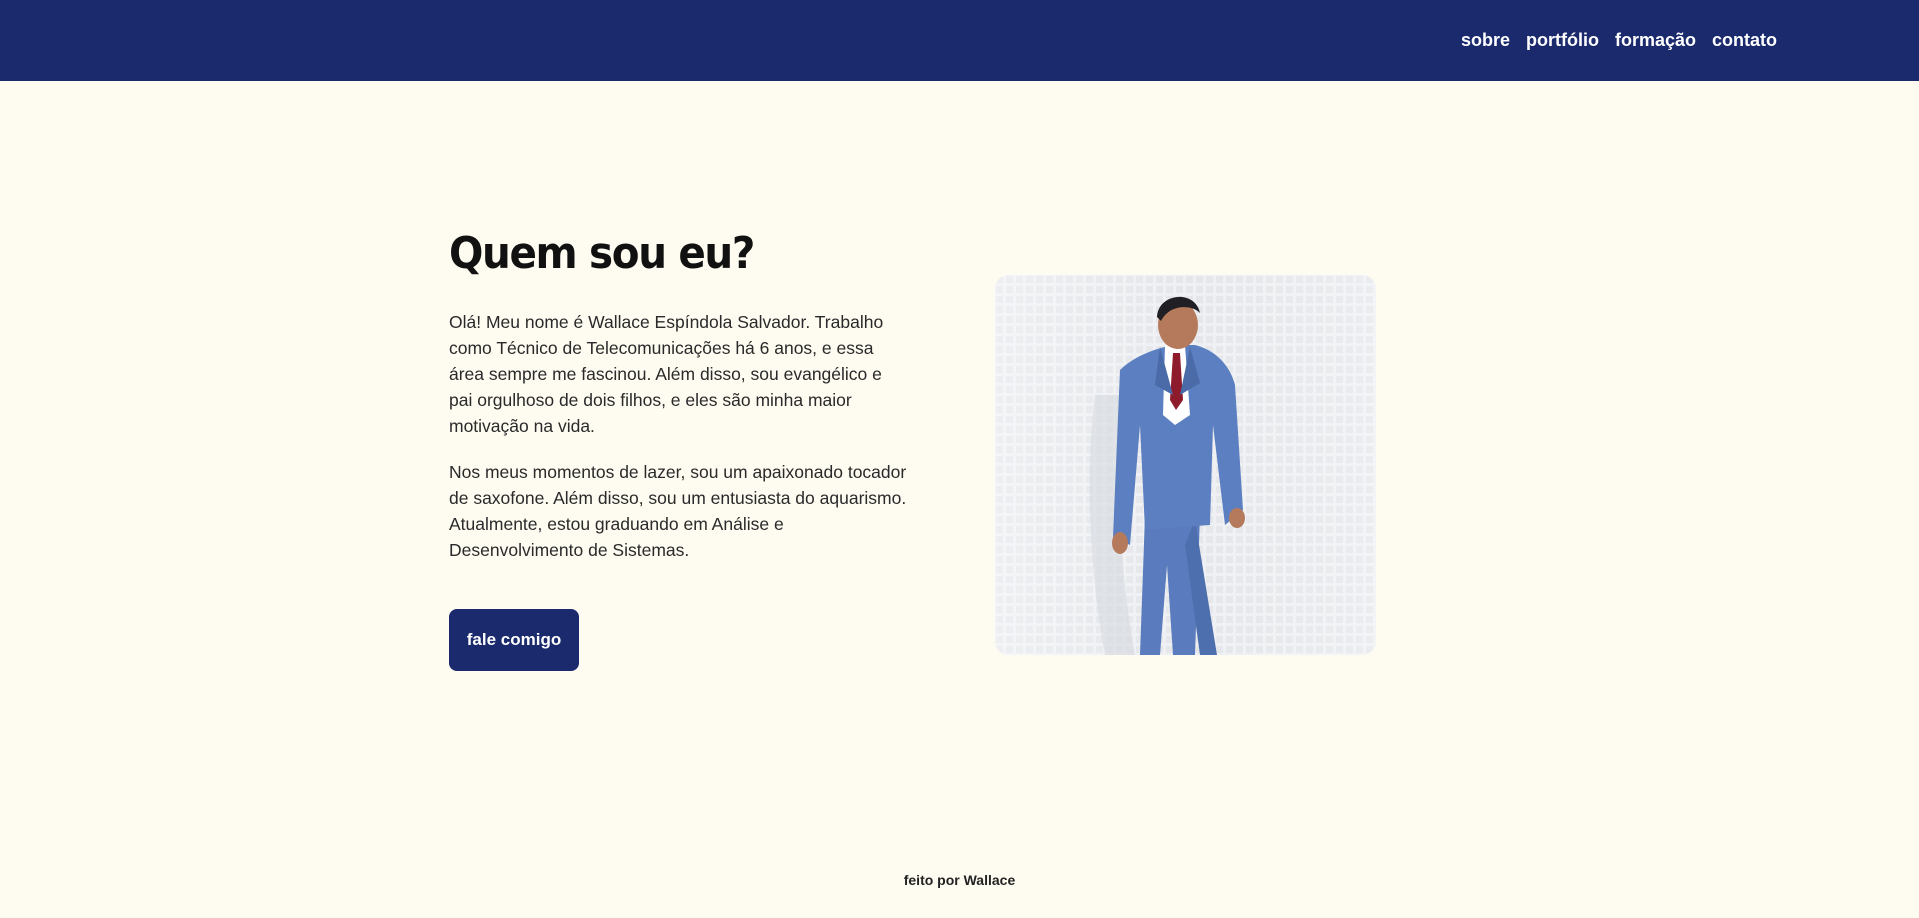  I want to click on top-navbar: sobre portfólio formação contato, so click(959, 40).